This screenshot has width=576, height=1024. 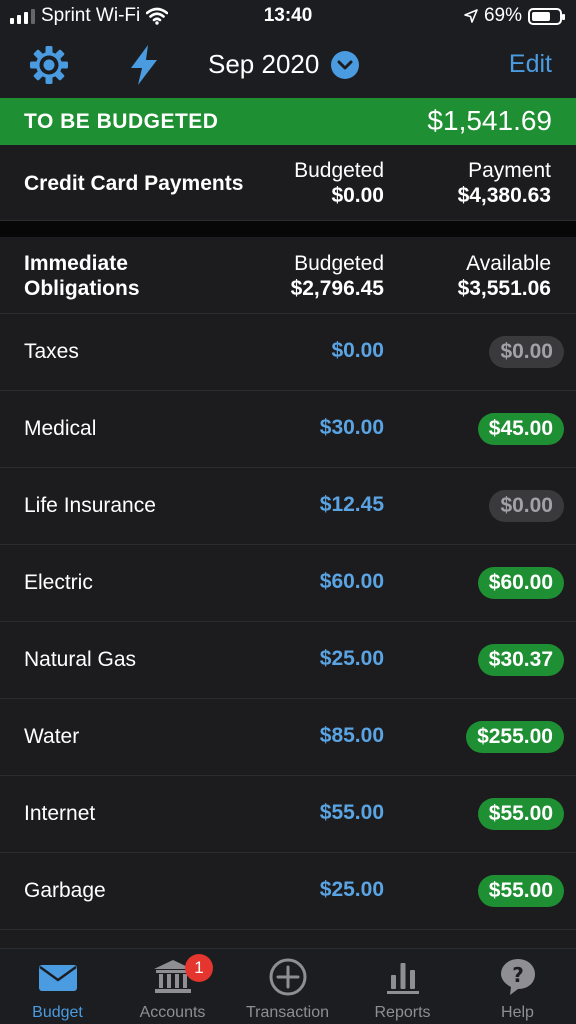 What do you see at coordinates (508, 263) in the screenshot?
I see `available-label: Available` at bounding box center [508, 263].